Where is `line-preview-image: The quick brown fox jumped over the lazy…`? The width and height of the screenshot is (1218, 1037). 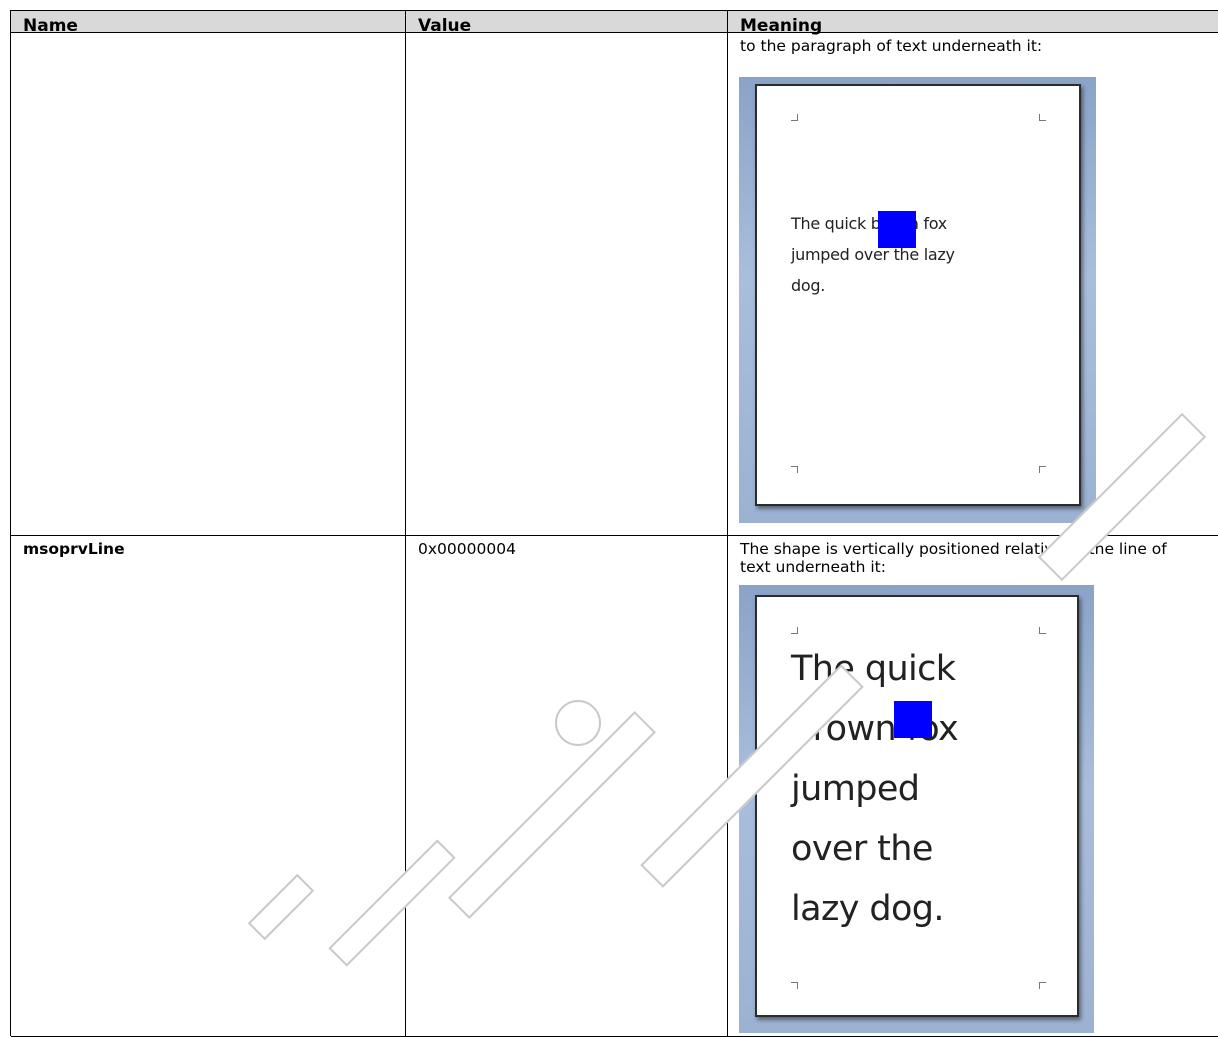
line-preview-image: The quick brown fox jumped over the lazy… is located at coordinates (916, 809).